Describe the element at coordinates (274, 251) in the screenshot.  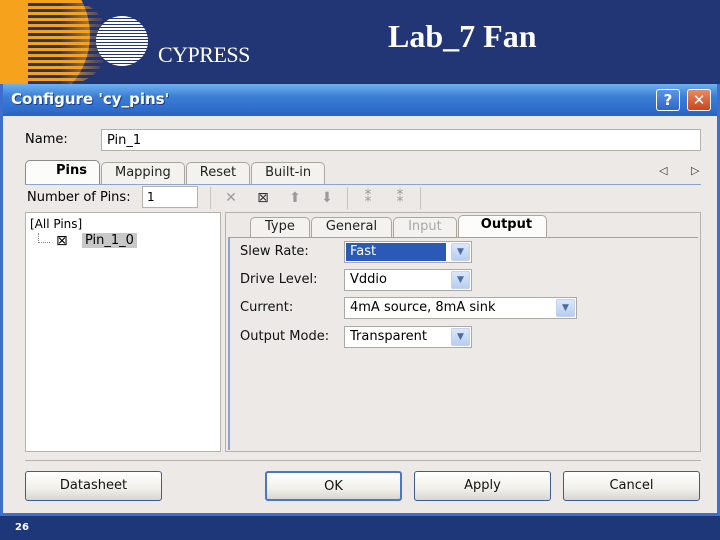
I see `slew-rate-label: Slew Rate:` at that location.